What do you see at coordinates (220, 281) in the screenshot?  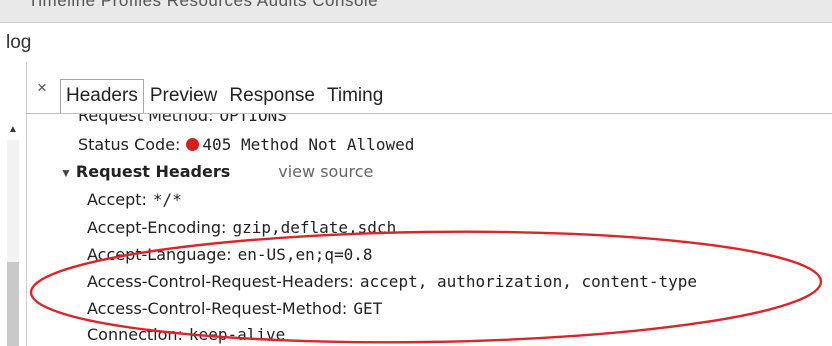 I see `header-key: Access-Control-Request-Headers:` at bounding box center [220, 281].